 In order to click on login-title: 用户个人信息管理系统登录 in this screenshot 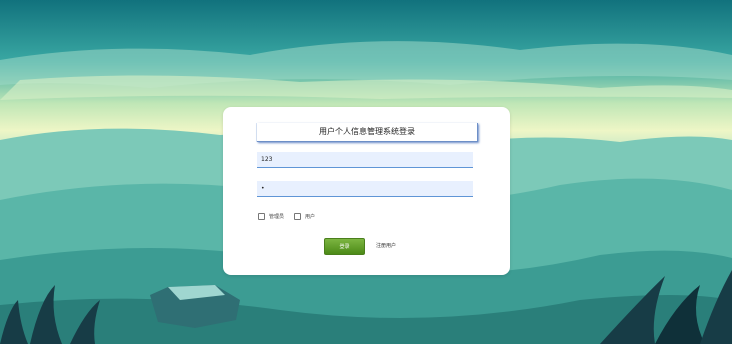, I will do `click(367, 132)`.